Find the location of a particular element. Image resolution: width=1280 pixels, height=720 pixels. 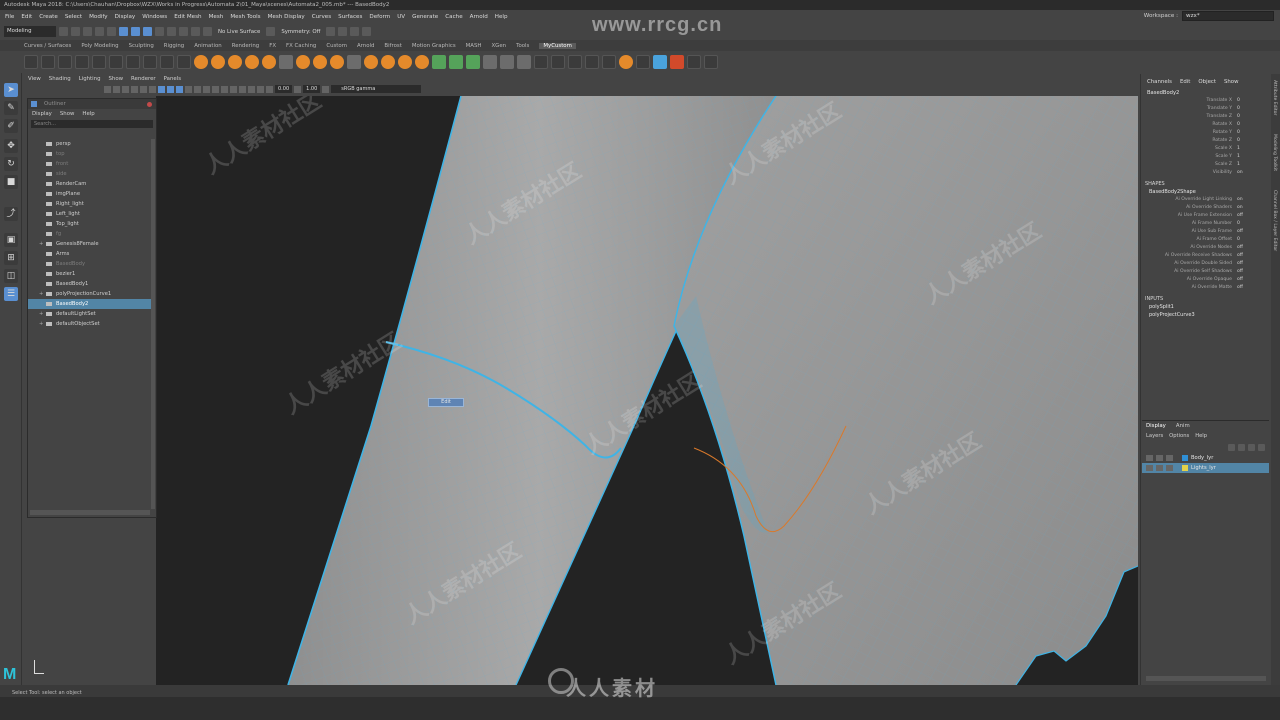

render-settings-icon is located at coordinates (355, 31).